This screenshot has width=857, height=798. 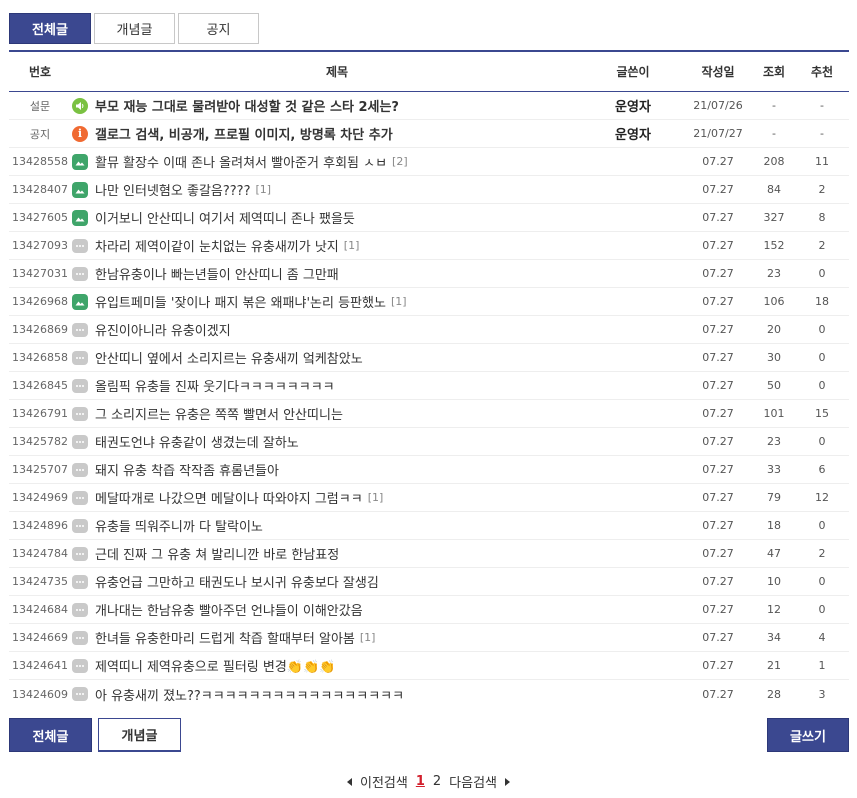 I want to click on post-subject: 한남유충이나 빠는년들이 안산띠니 좀 그만패, so click(x=327, y=273).